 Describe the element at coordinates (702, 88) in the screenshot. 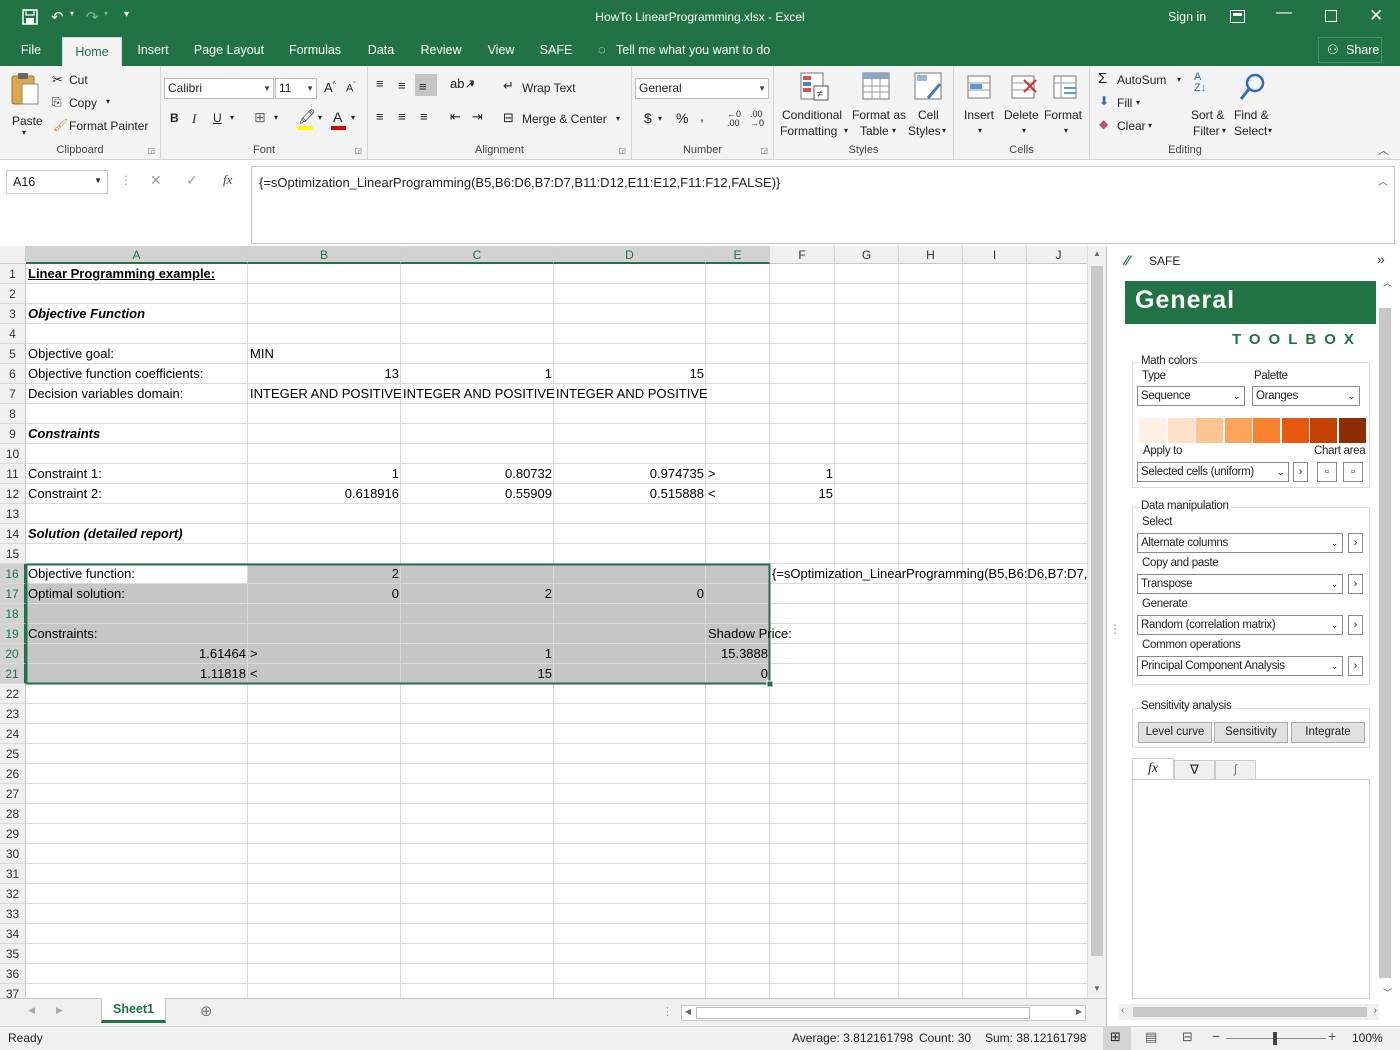

I see `number-format-combo: General ▼` at that location.